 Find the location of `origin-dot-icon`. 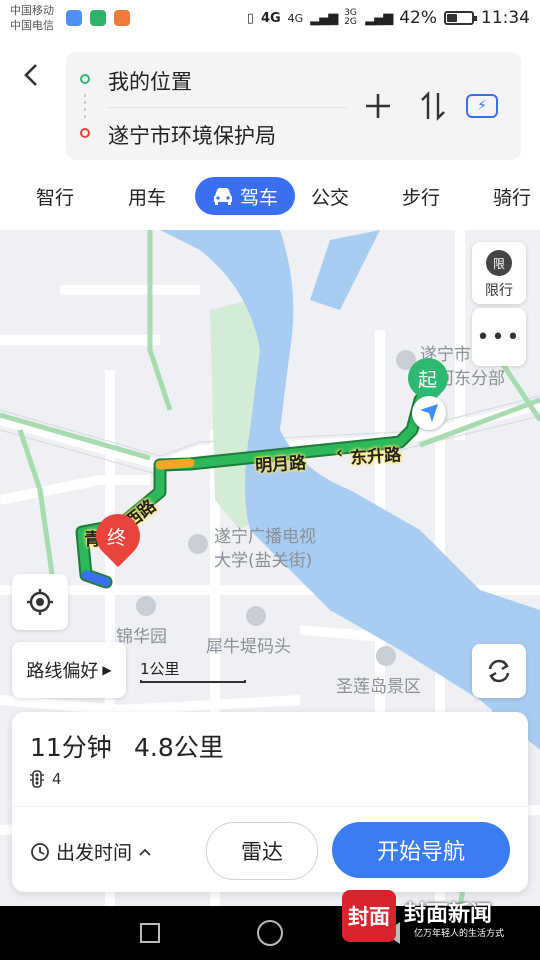

origin-dot-icon is located at coordinates (85, 79).